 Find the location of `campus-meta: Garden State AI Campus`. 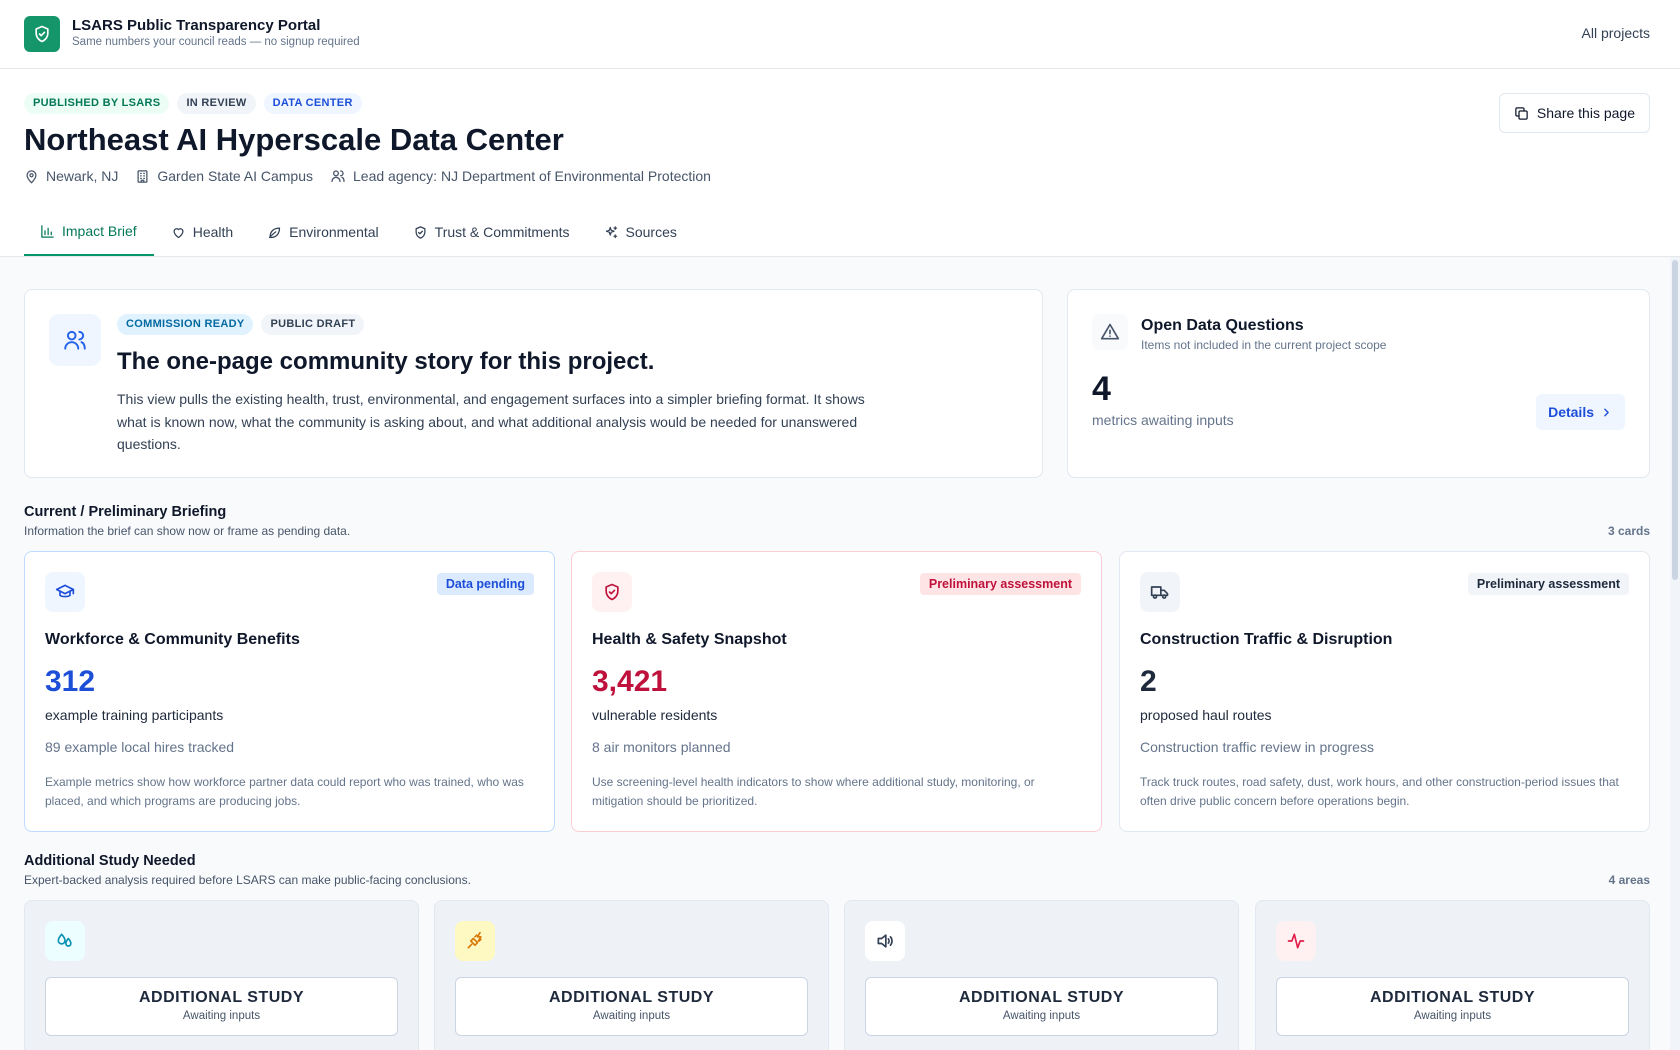

campus-meta: Garden State AI Campus is located at coordinates (224, 176).